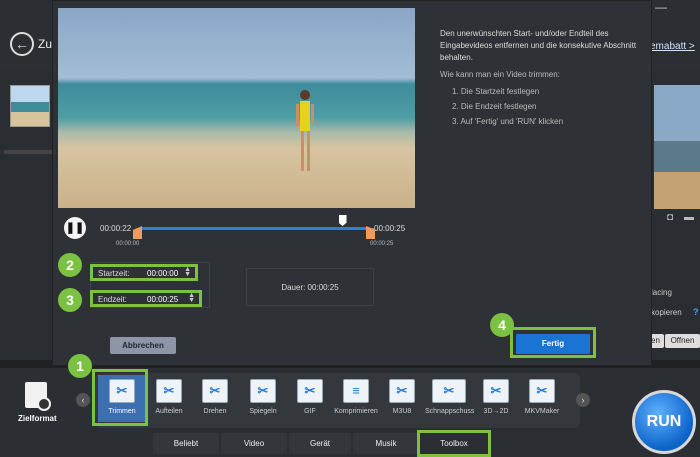 This screenshot has height=457, width=700. Describe the element at coordinates (254, 443) in the screenshot. I see `tab-video: Video` at that location.